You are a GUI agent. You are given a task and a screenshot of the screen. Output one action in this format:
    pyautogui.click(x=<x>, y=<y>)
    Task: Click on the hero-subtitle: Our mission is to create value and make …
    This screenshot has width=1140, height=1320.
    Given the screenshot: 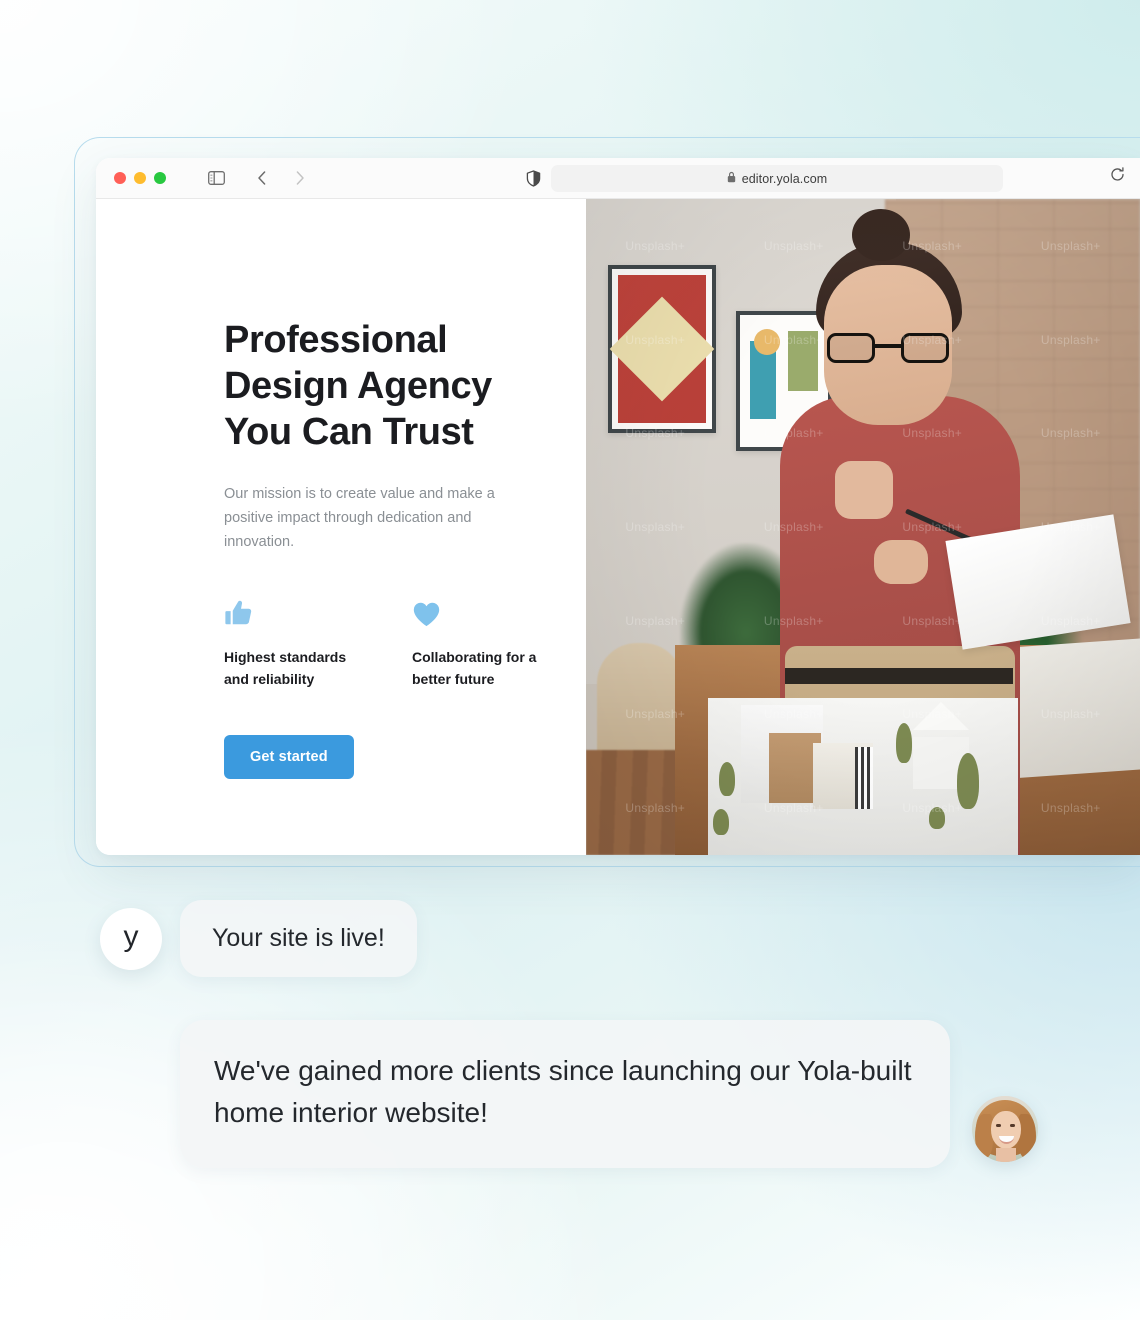 What is the action you would take?
    pyautogui.click(x=359, y=518)
    